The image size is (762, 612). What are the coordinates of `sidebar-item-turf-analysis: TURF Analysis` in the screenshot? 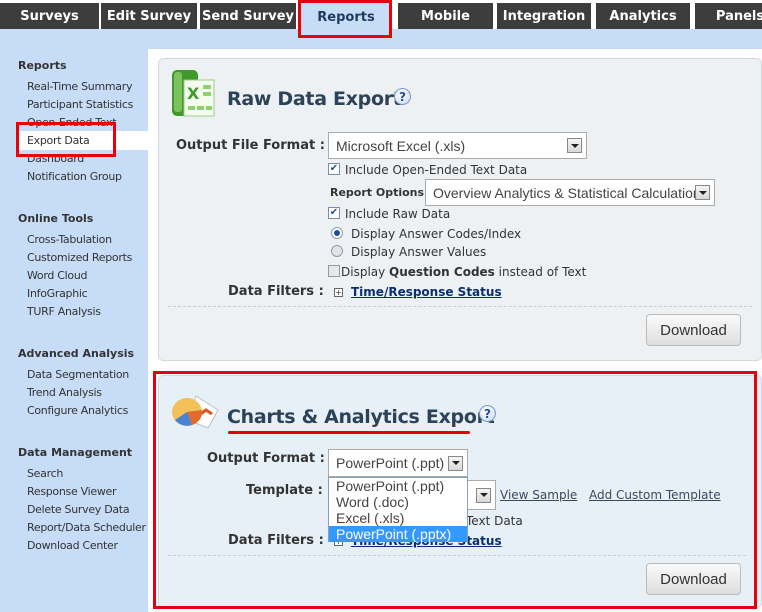 It's located at (64, 311).